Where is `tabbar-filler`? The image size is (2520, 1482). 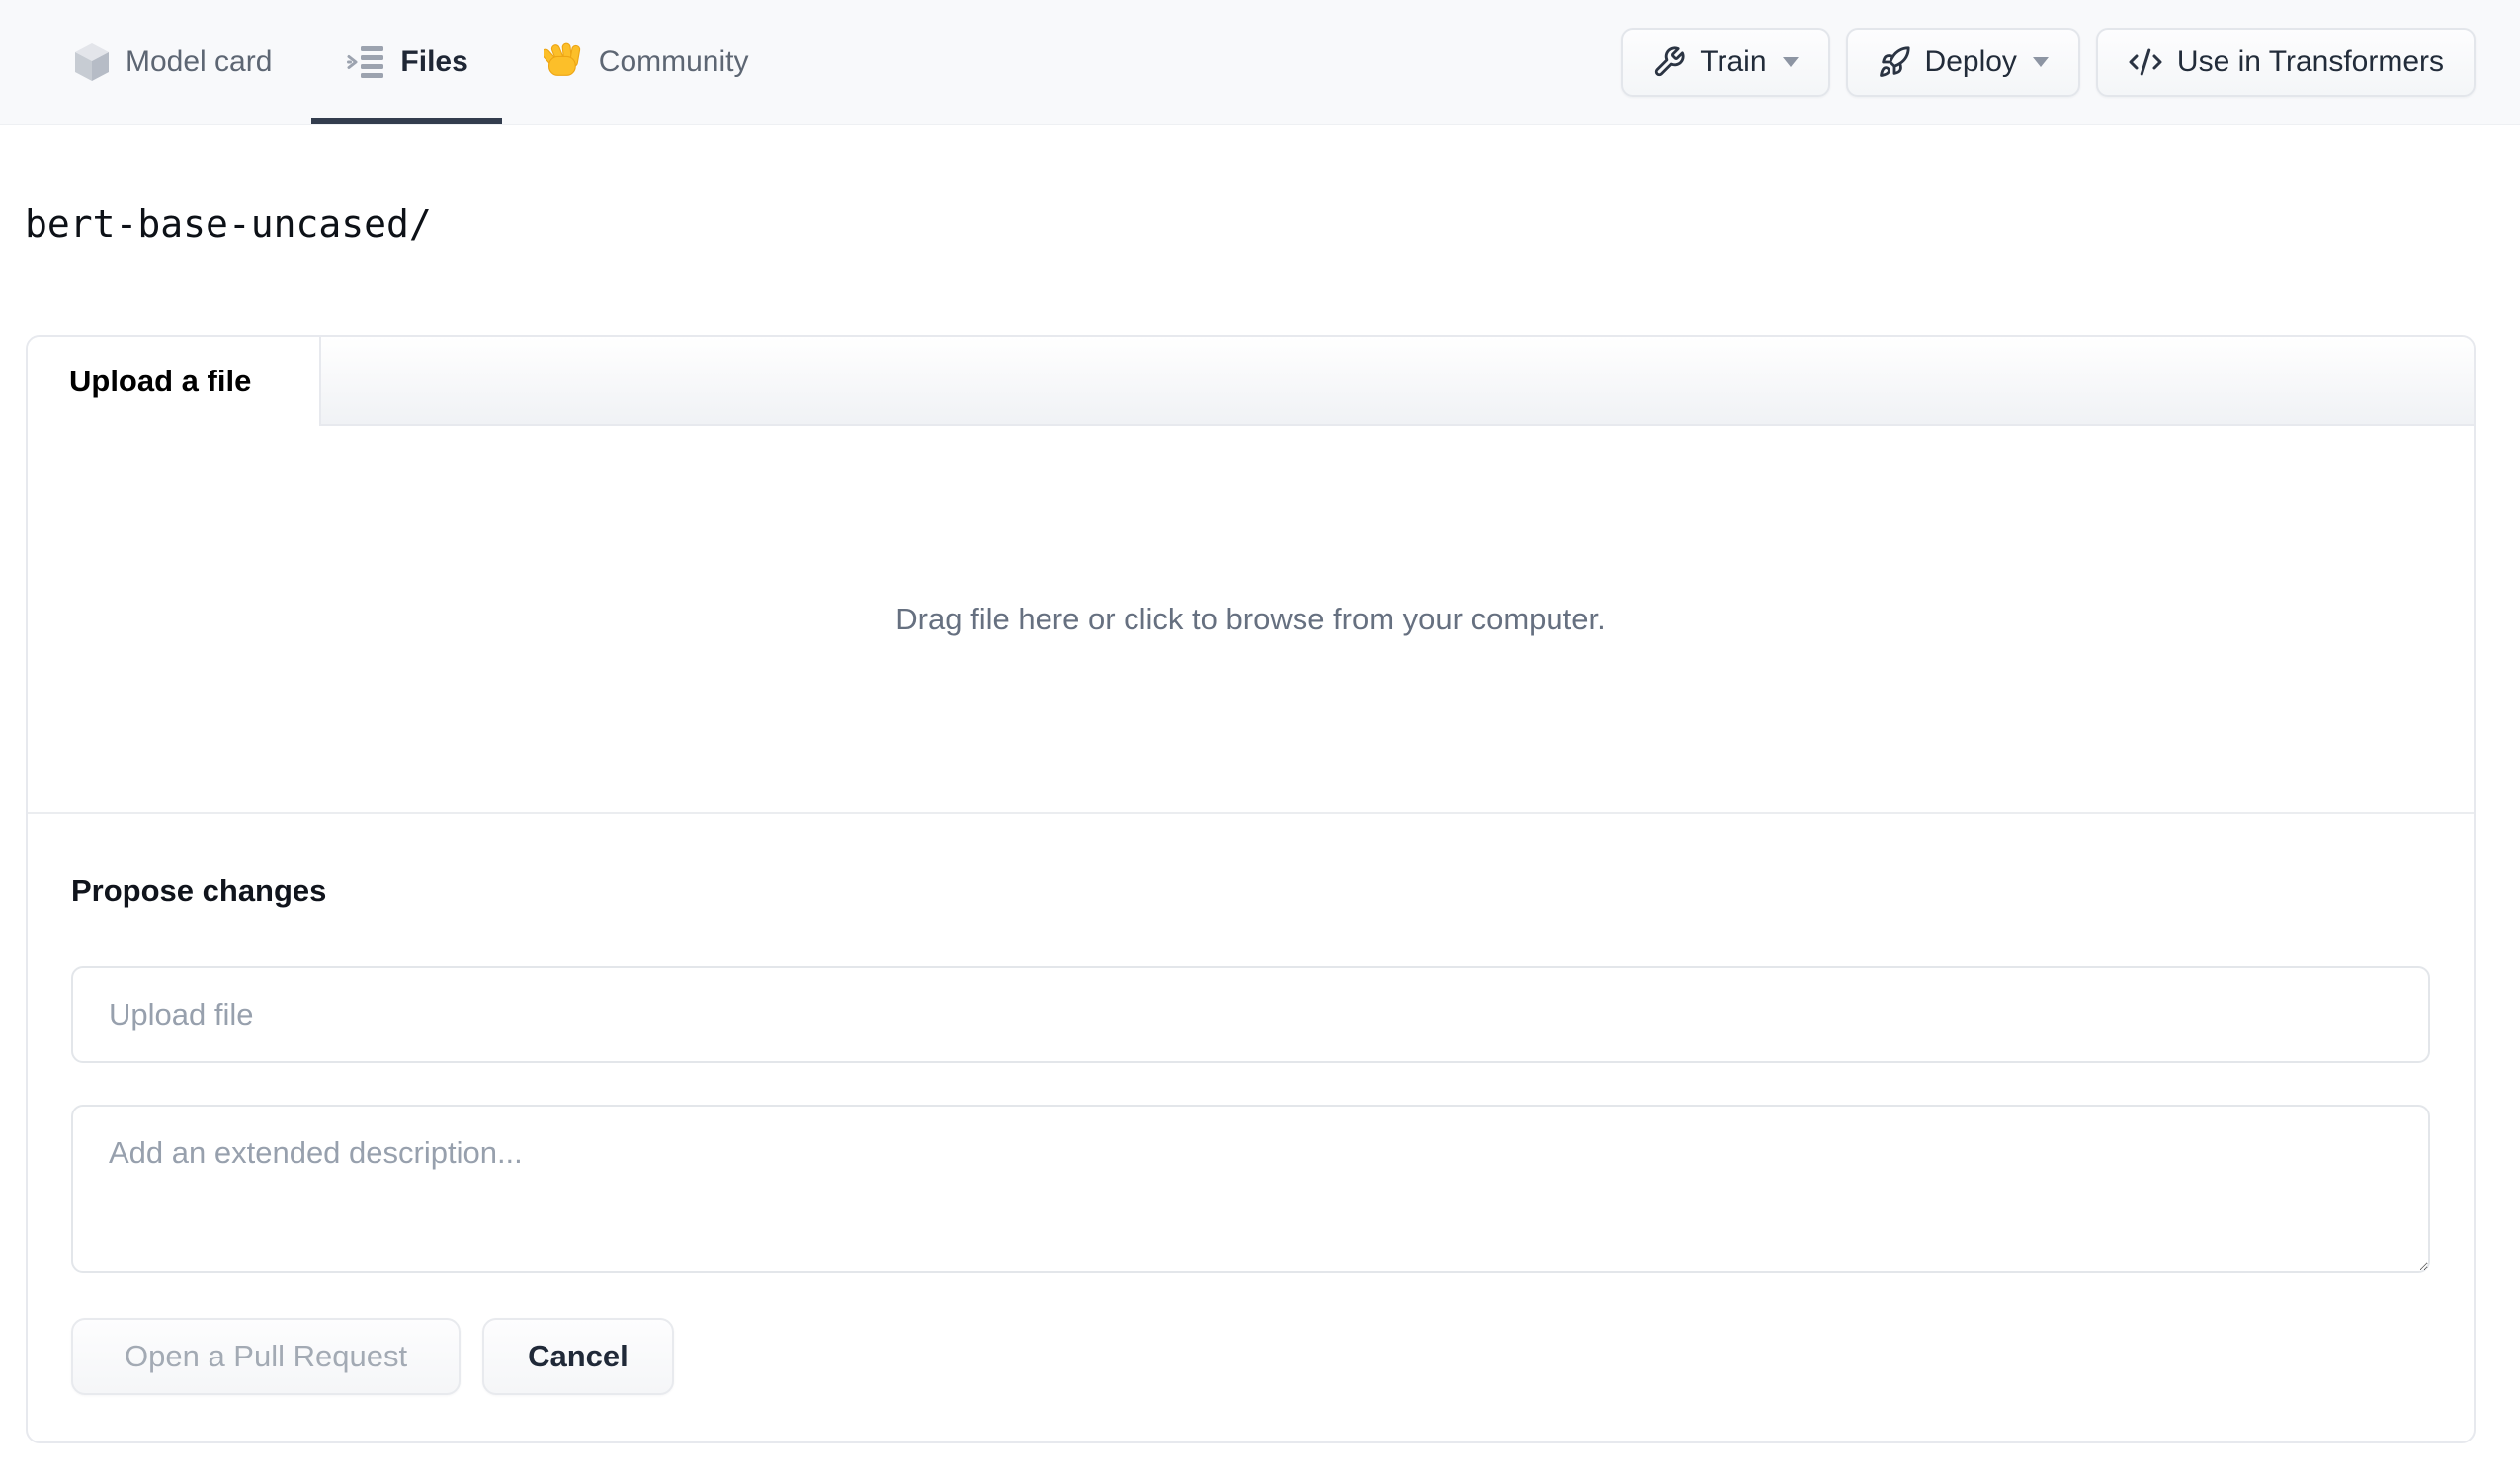
tabbar-filler is located at coordinates (1397, 381).